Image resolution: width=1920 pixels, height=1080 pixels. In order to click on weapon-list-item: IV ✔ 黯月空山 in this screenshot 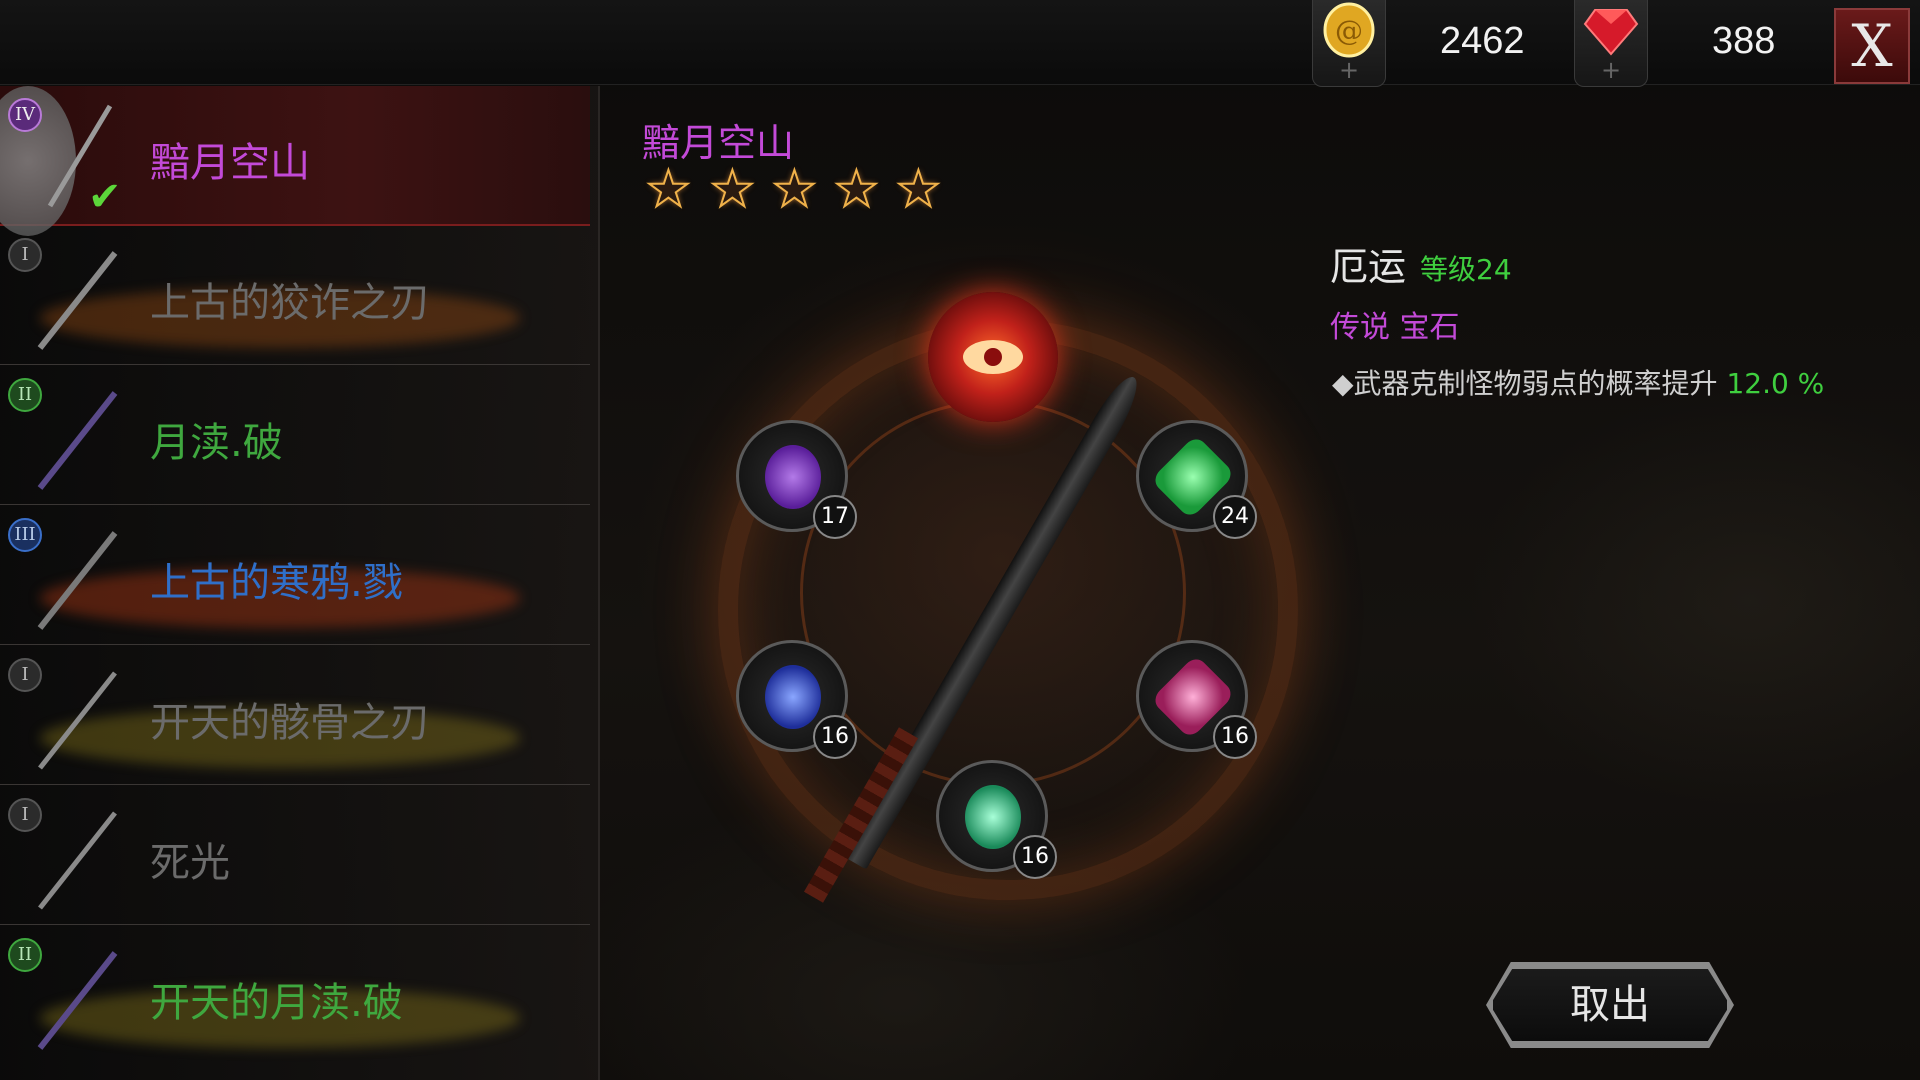, I will do `click(295, 161)`.